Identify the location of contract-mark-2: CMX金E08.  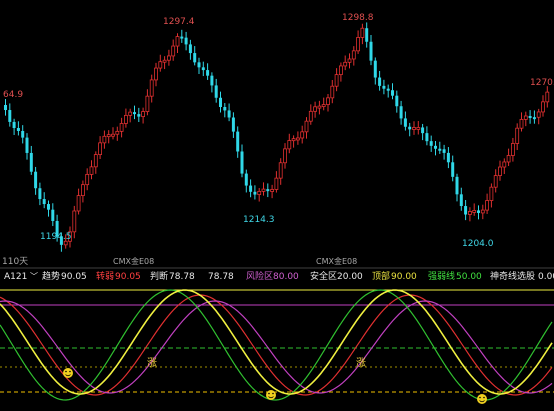
(337, 261).